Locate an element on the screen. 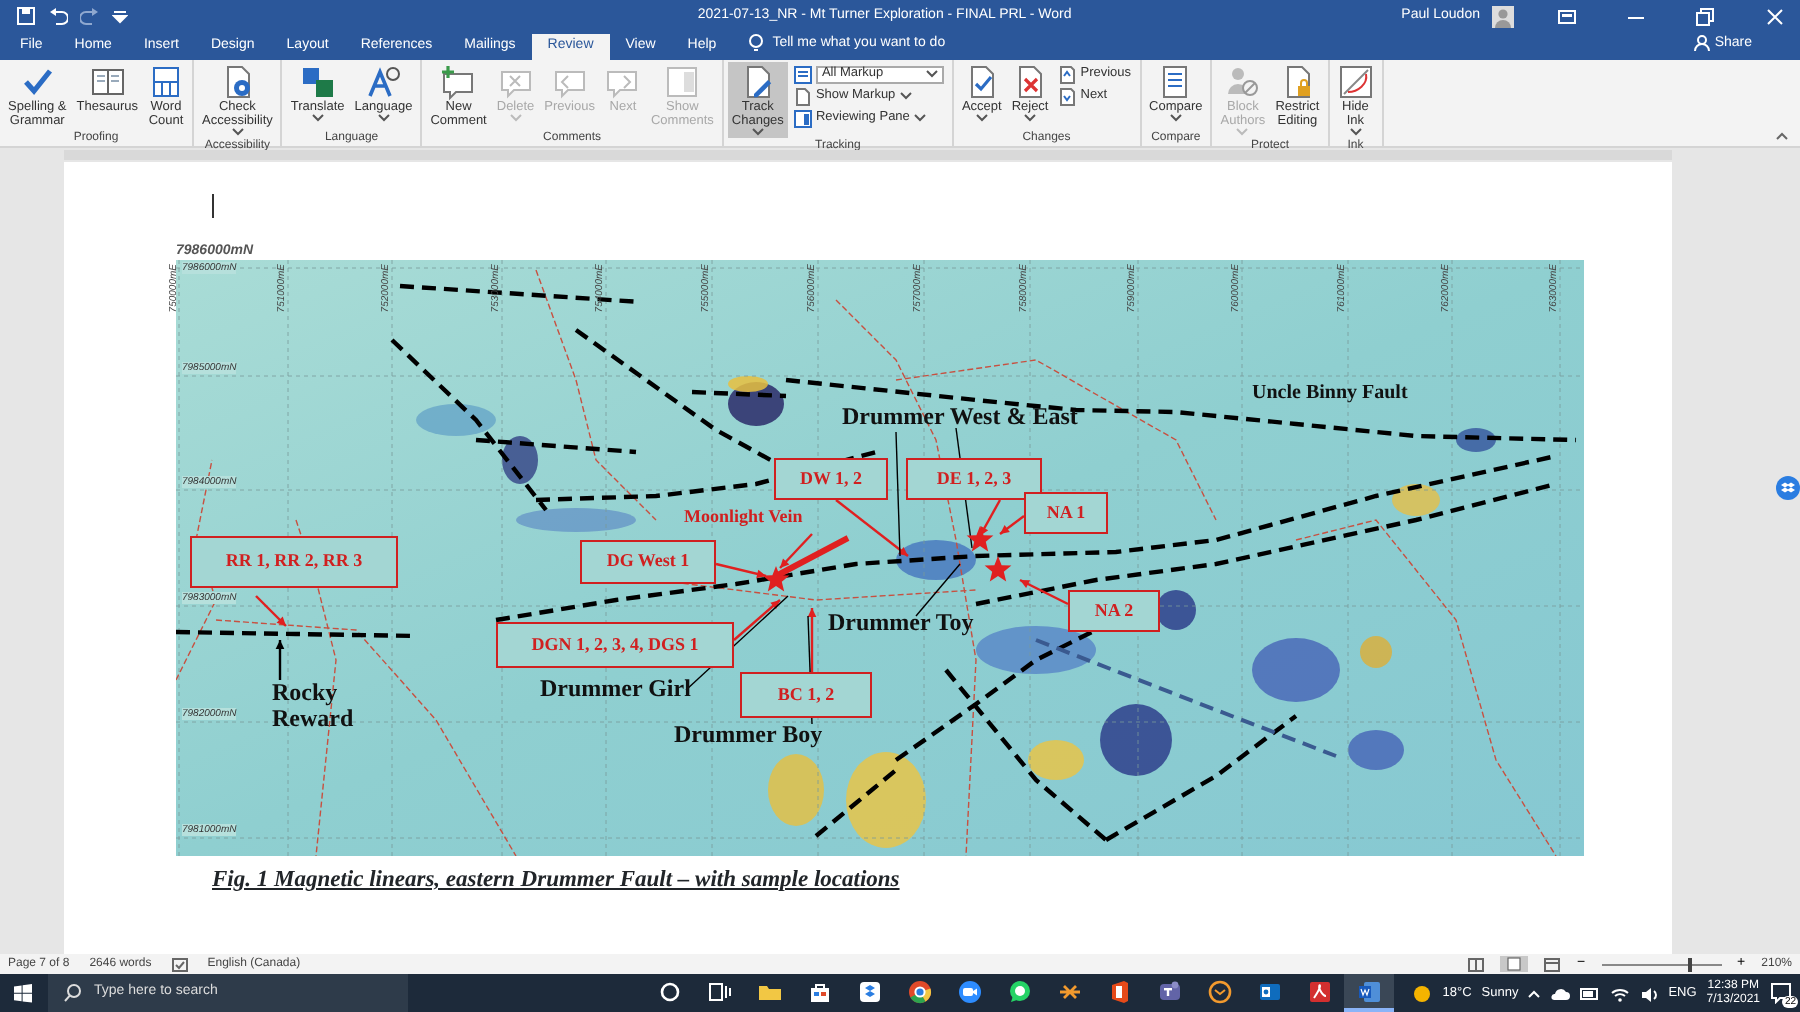 This screenshot has width=1800, height=1012. arrows-icon is located at coordinates (1069, 991).